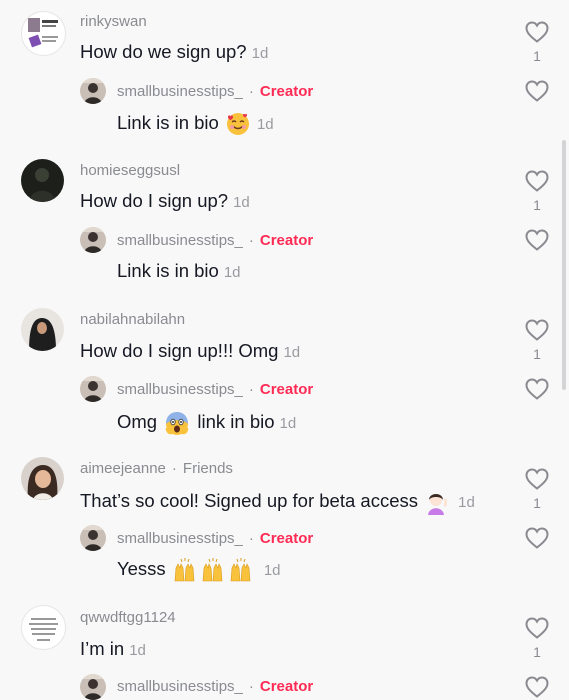 This screenshot has width=569, height=700. What do you see at coordinates (123, 468) in the screenshot?
I see `comment-username: aimeejeanne` at bounding box center [123, 468].